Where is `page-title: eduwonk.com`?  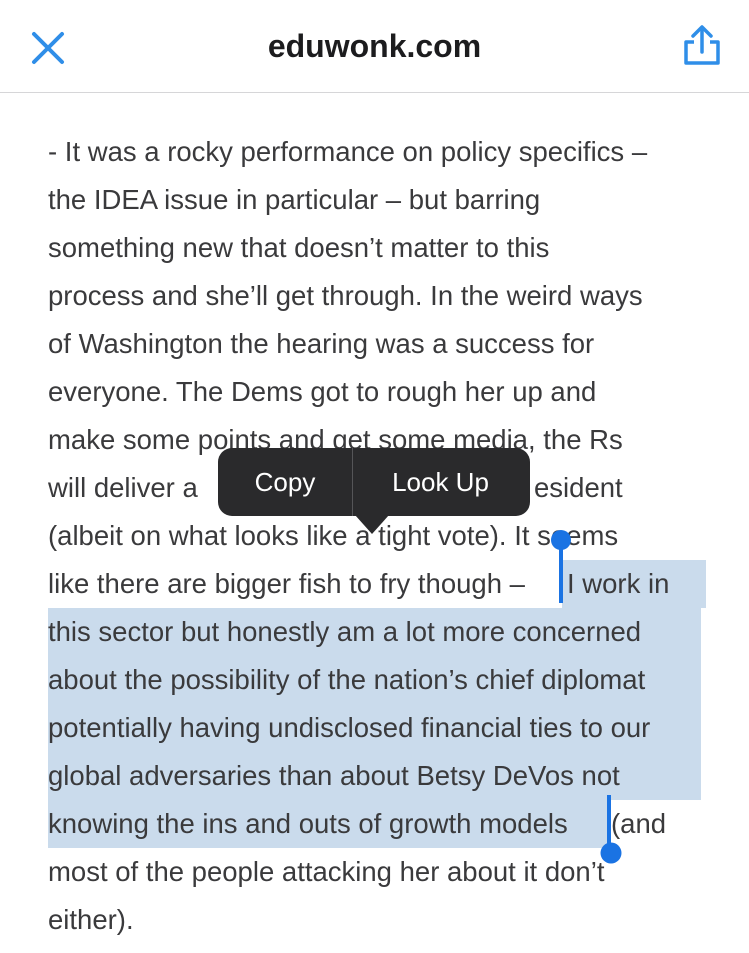 page-title: eduwonk.com is located at coordinates (374, 46).